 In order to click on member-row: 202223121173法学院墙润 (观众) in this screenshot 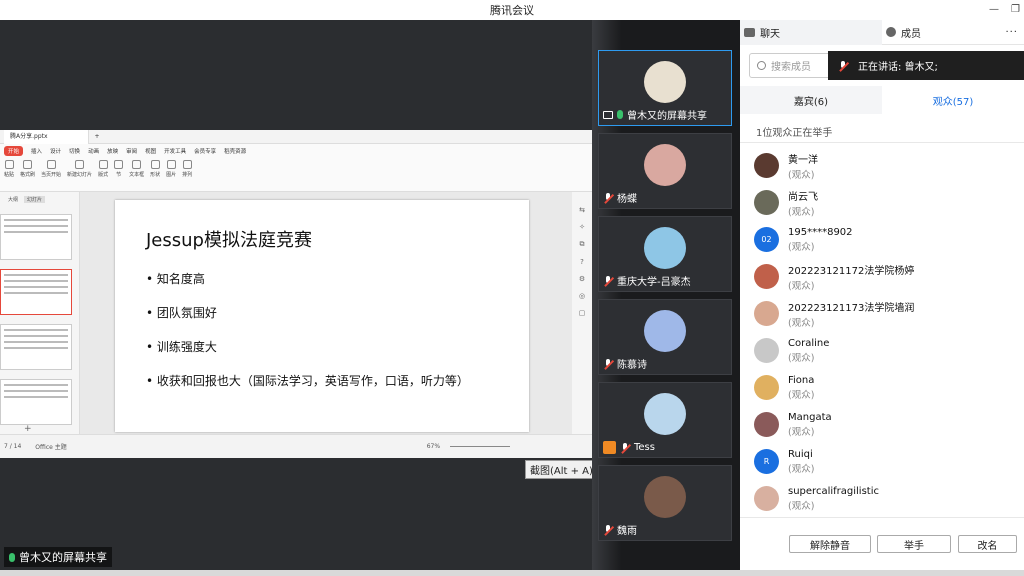, I will do `click(882, 313)`.